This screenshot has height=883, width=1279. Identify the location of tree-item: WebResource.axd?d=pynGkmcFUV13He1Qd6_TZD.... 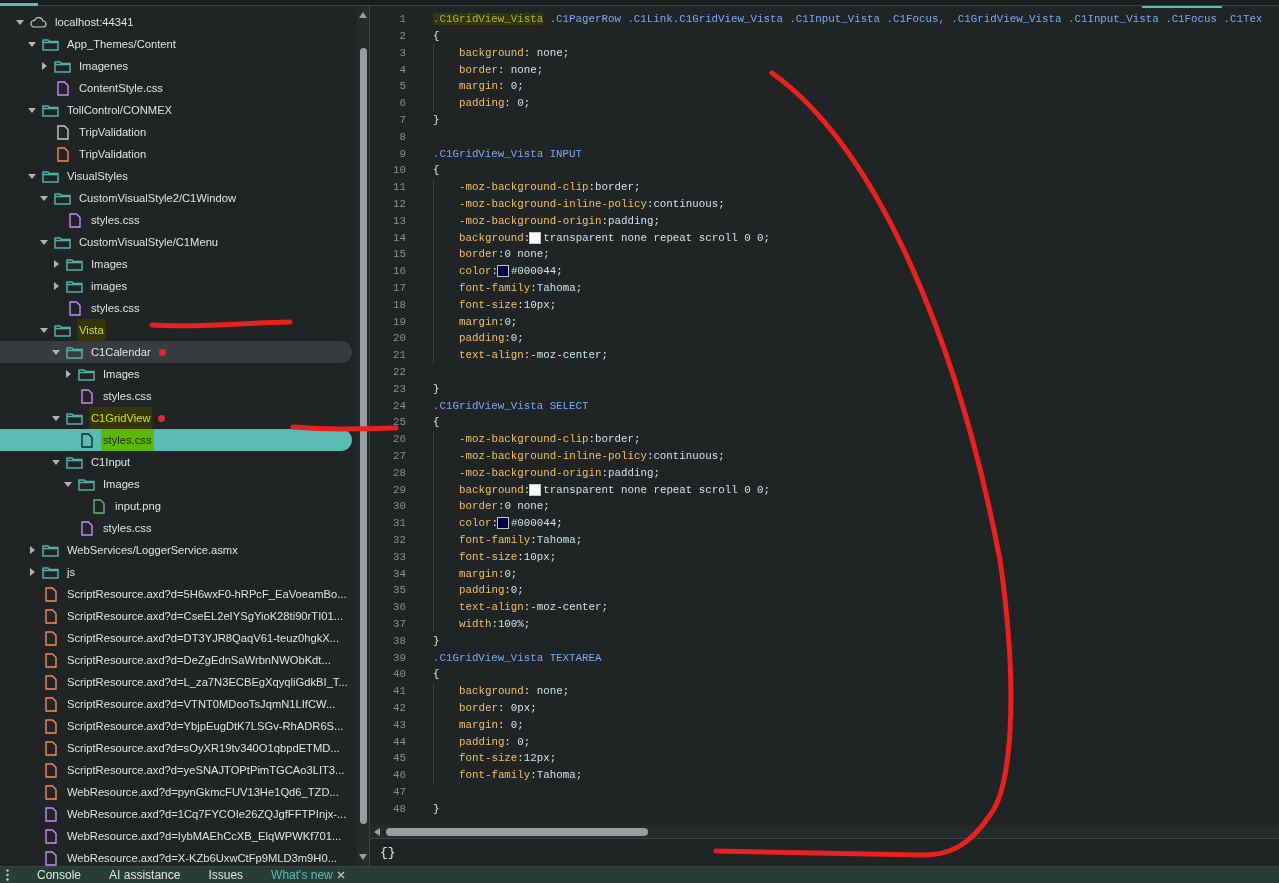
(176, 792).